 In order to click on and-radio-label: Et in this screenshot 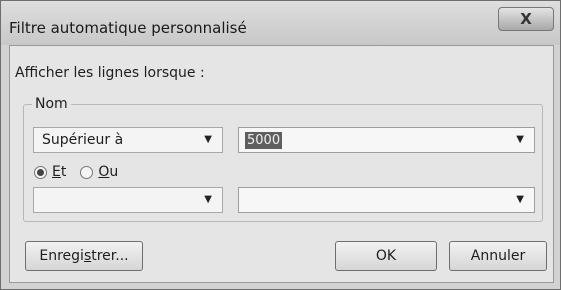, I will do `click(59, 172)`.